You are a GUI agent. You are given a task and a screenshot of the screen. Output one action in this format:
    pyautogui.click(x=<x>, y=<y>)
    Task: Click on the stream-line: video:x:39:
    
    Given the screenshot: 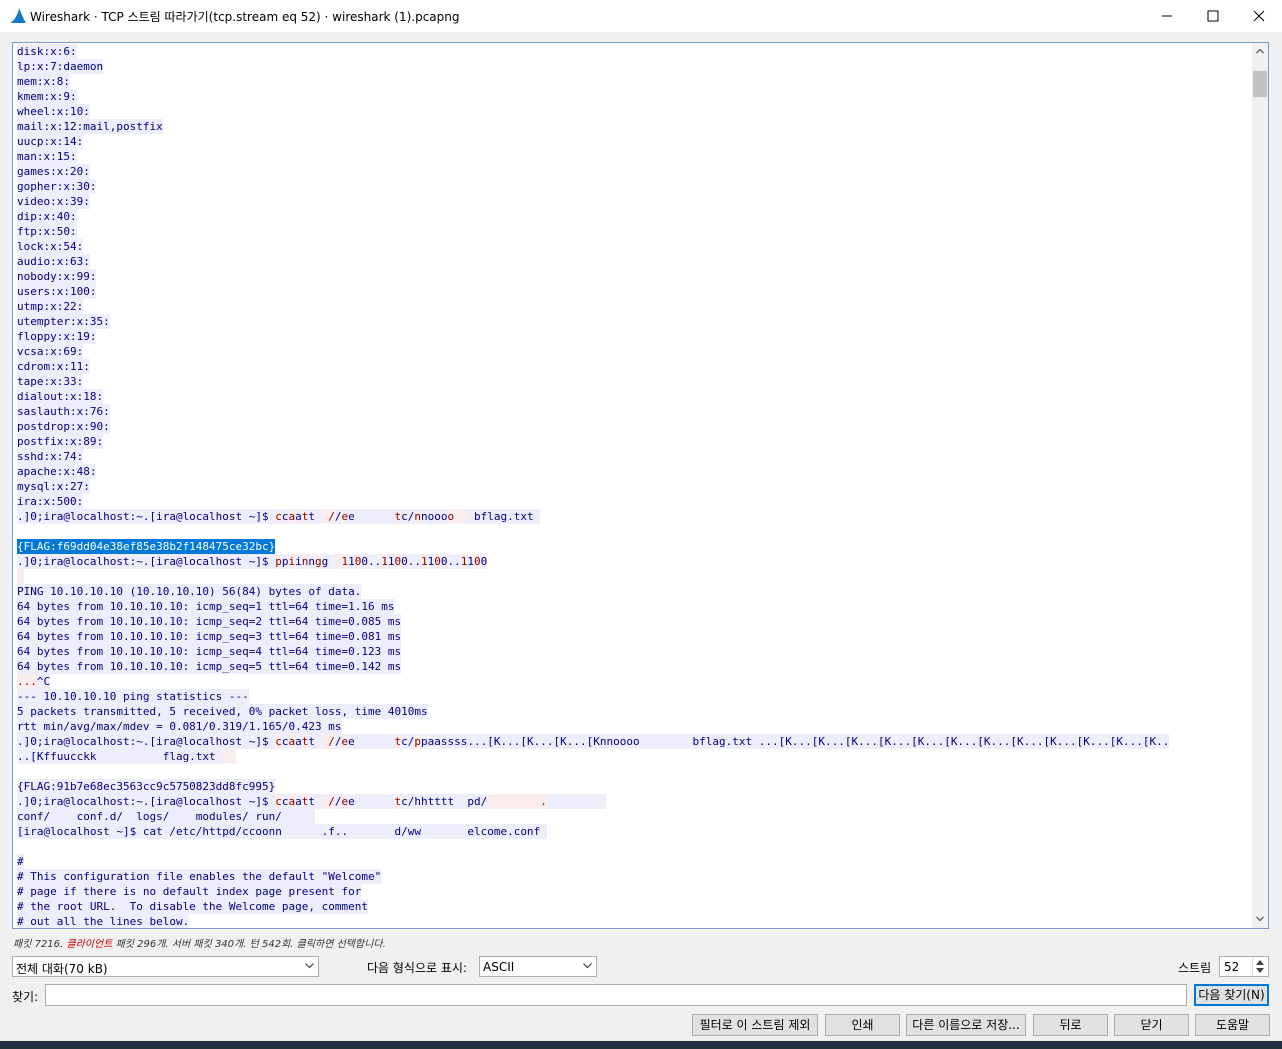 What is the action you would take?
    pyautogui.click(x=593, y=201)
    